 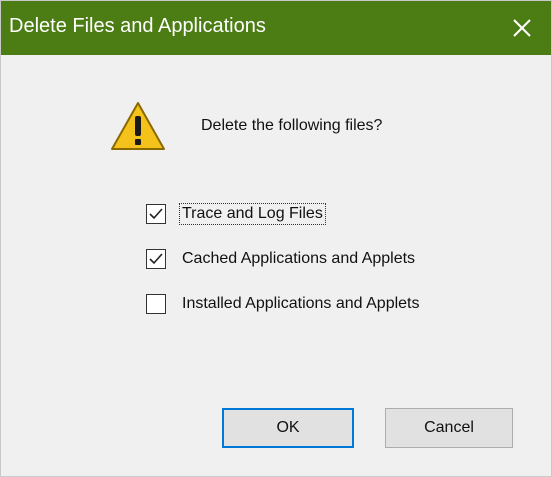 I want to click on close-button, so click(x=522, y=28).